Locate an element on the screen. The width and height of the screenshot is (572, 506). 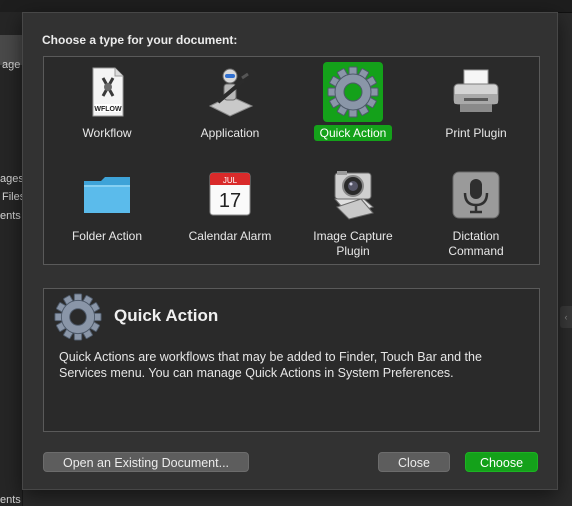
choose-button: Choose is located at coordinates (501, 462).